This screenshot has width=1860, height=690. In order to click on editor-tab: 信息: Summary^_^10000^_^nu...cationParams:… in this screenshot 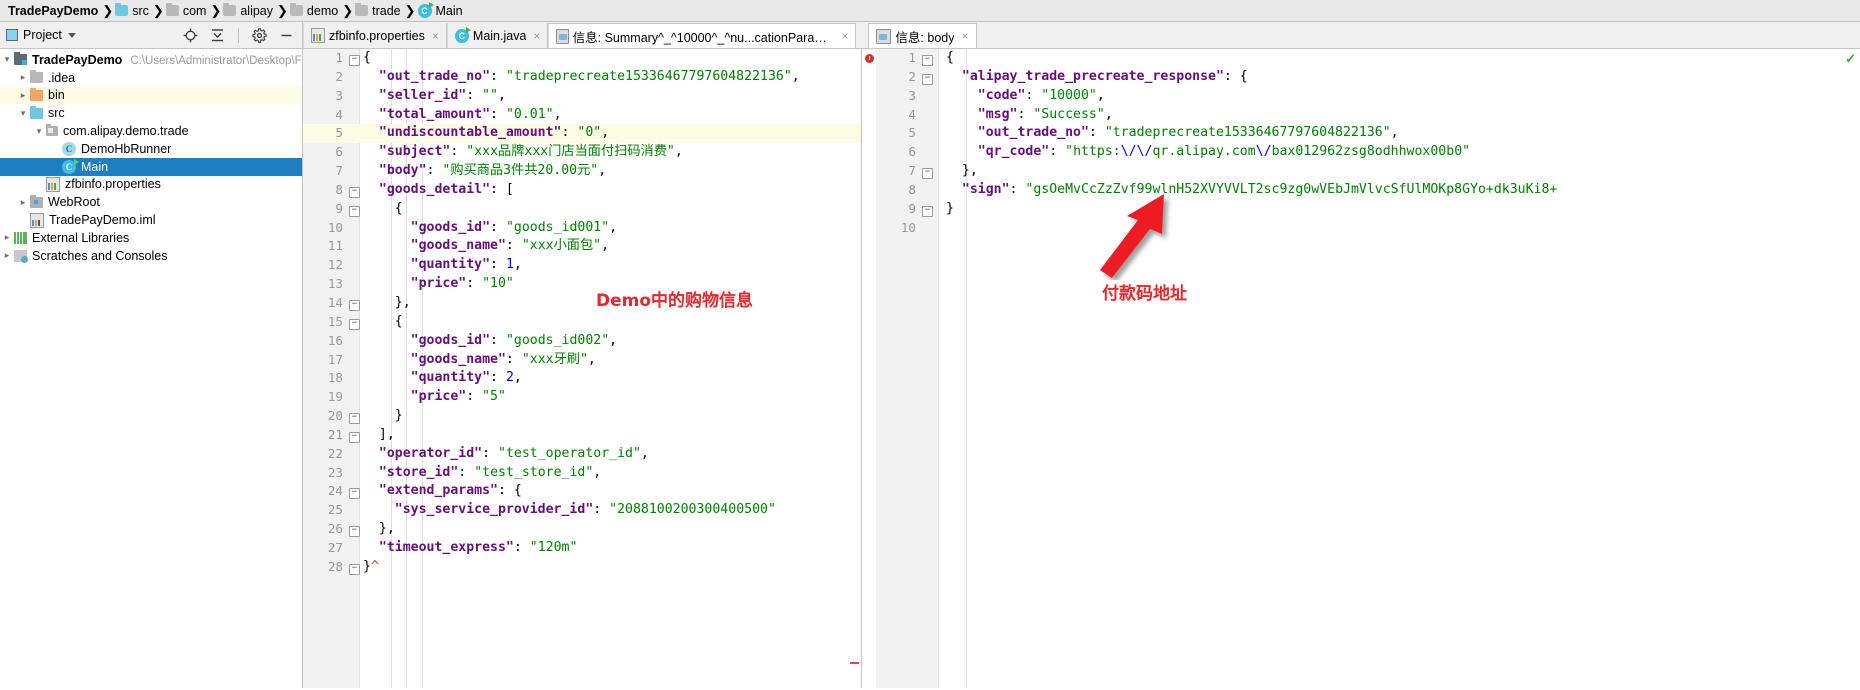, I will do `click(702, 35)`.